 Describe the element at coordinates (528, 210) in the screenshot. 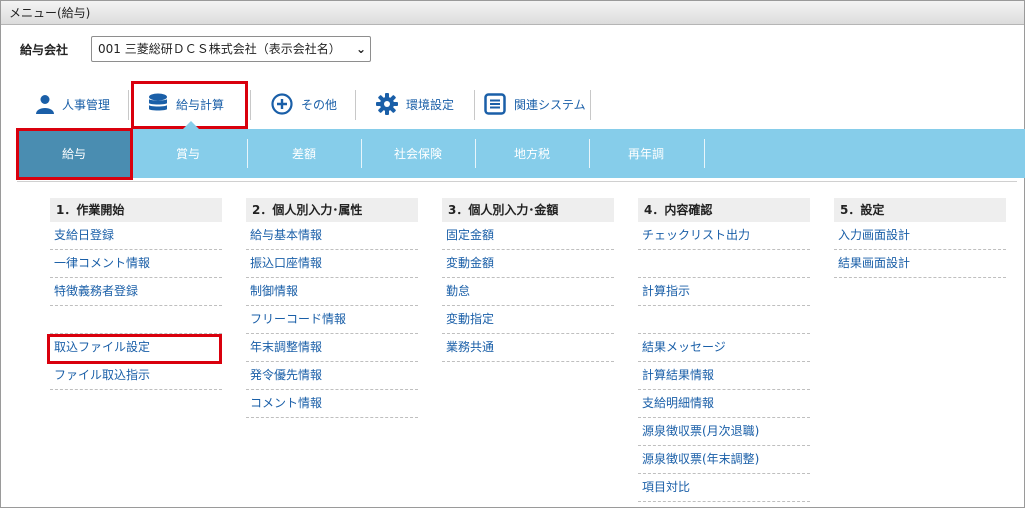

I see `column-heading: 3．個人別入力･金額` at that location.